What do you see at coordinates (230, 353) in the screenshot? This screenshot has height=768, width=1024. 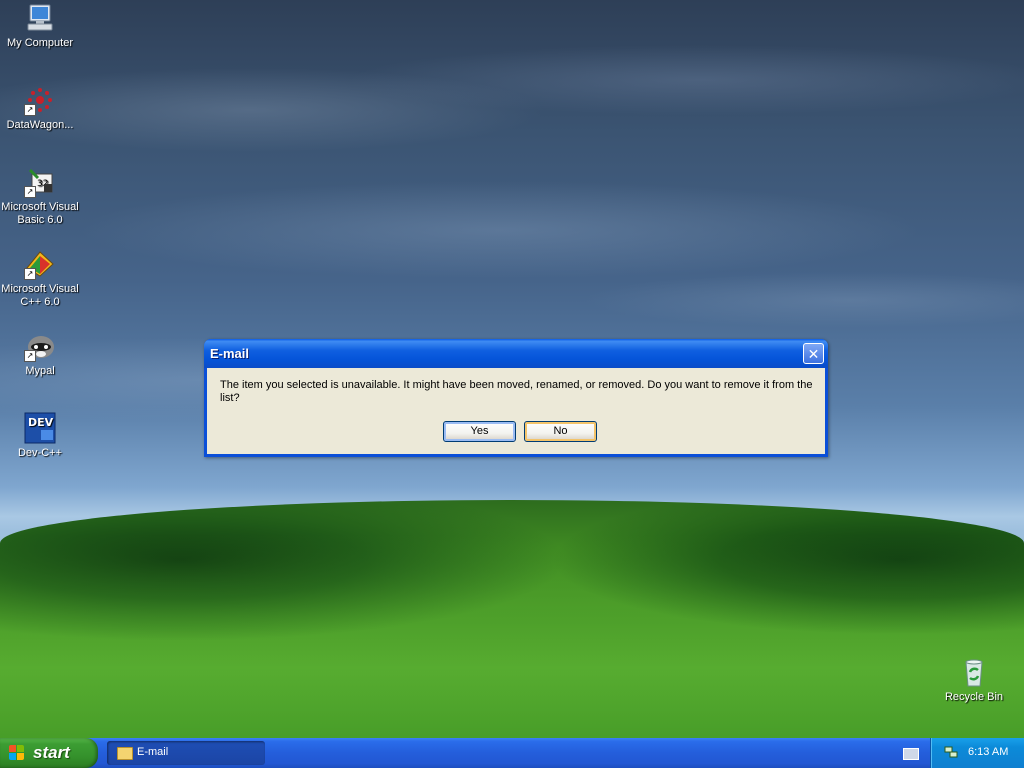 I see `dialog-title: E-mail` at bounding box center [230, 353].